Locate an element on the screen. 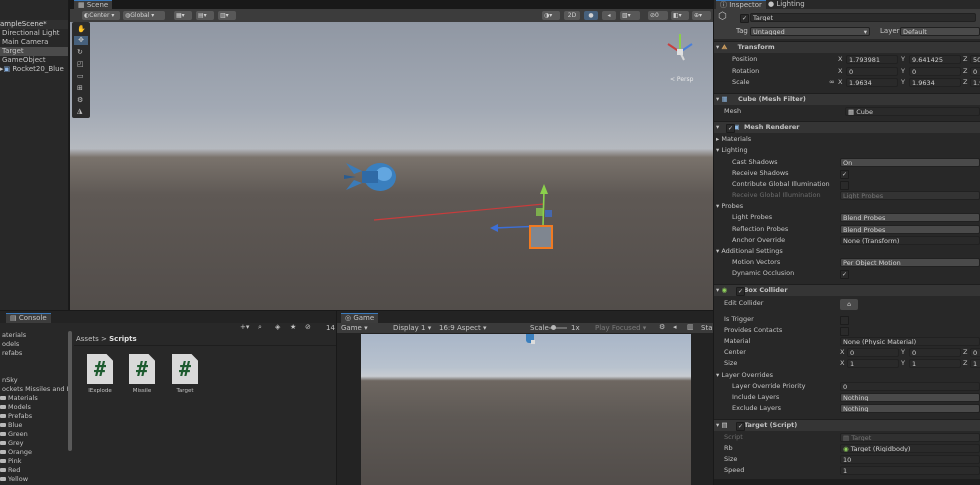 The height and width of the screenshot is (485, 980). additional-settings-row: ▾ Additional Settings is located at coordinates (847, 251).